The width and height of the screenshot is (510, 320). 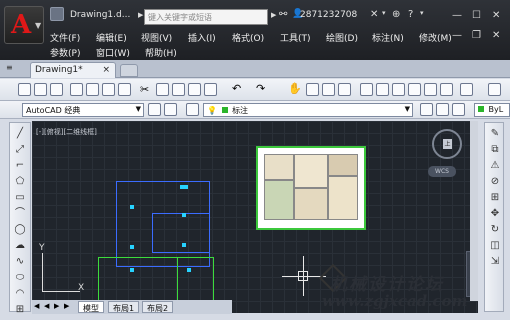 What do you see at coordinates (442, 171) in the screenshot?
I see `wcs-menu: WCS` at bounding box center [442, 171].